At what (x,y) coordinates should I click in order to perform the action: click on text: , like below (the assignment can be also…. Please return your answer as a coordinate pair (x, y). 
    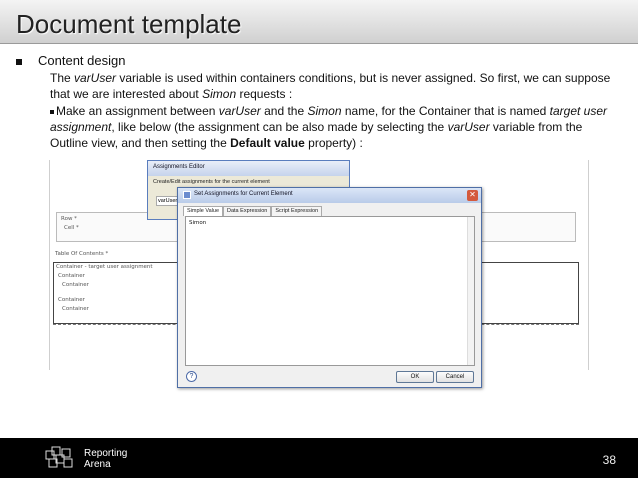
    Looking at the image, I should click on (279, 127).